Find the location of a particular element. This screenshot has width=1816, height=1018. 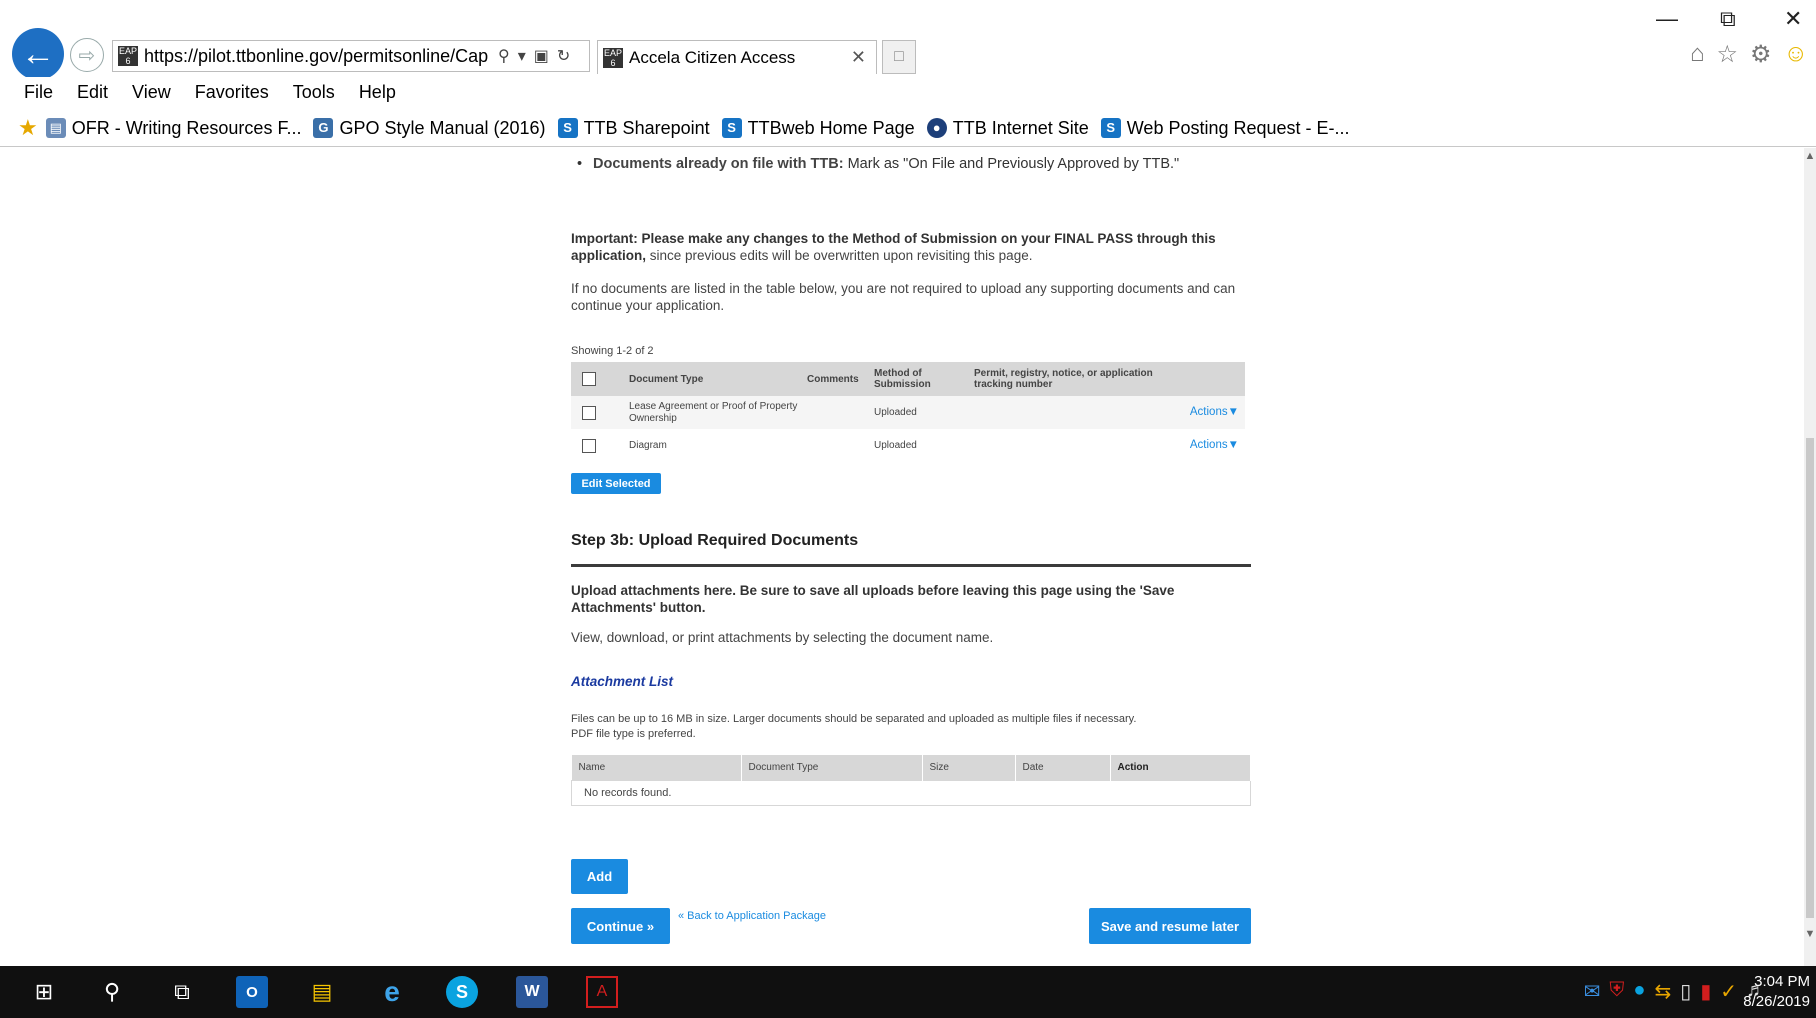

chevron-down-icon: ▾ is located at coordinates (522, 56).